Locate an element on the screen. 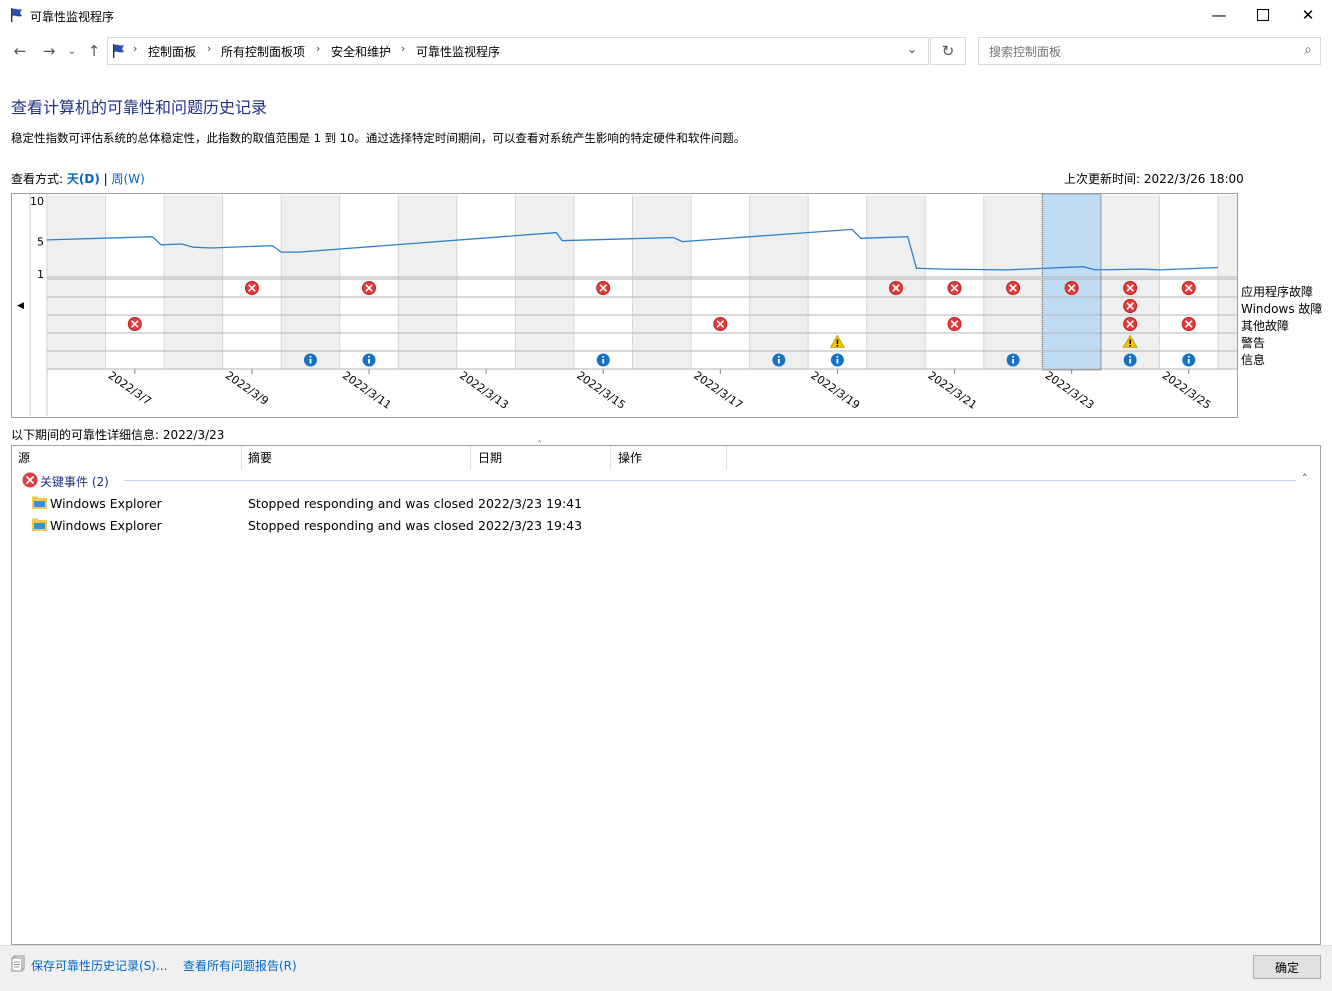  breadcrumb-security: 安全和维护 is located at coordinates (361, 51).